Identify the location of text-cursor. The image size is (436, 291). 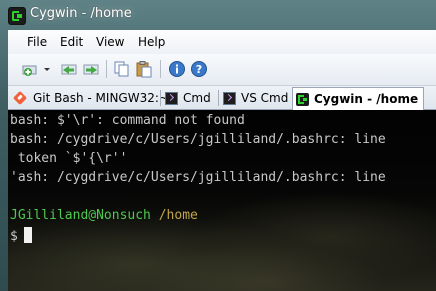
(27, 235).